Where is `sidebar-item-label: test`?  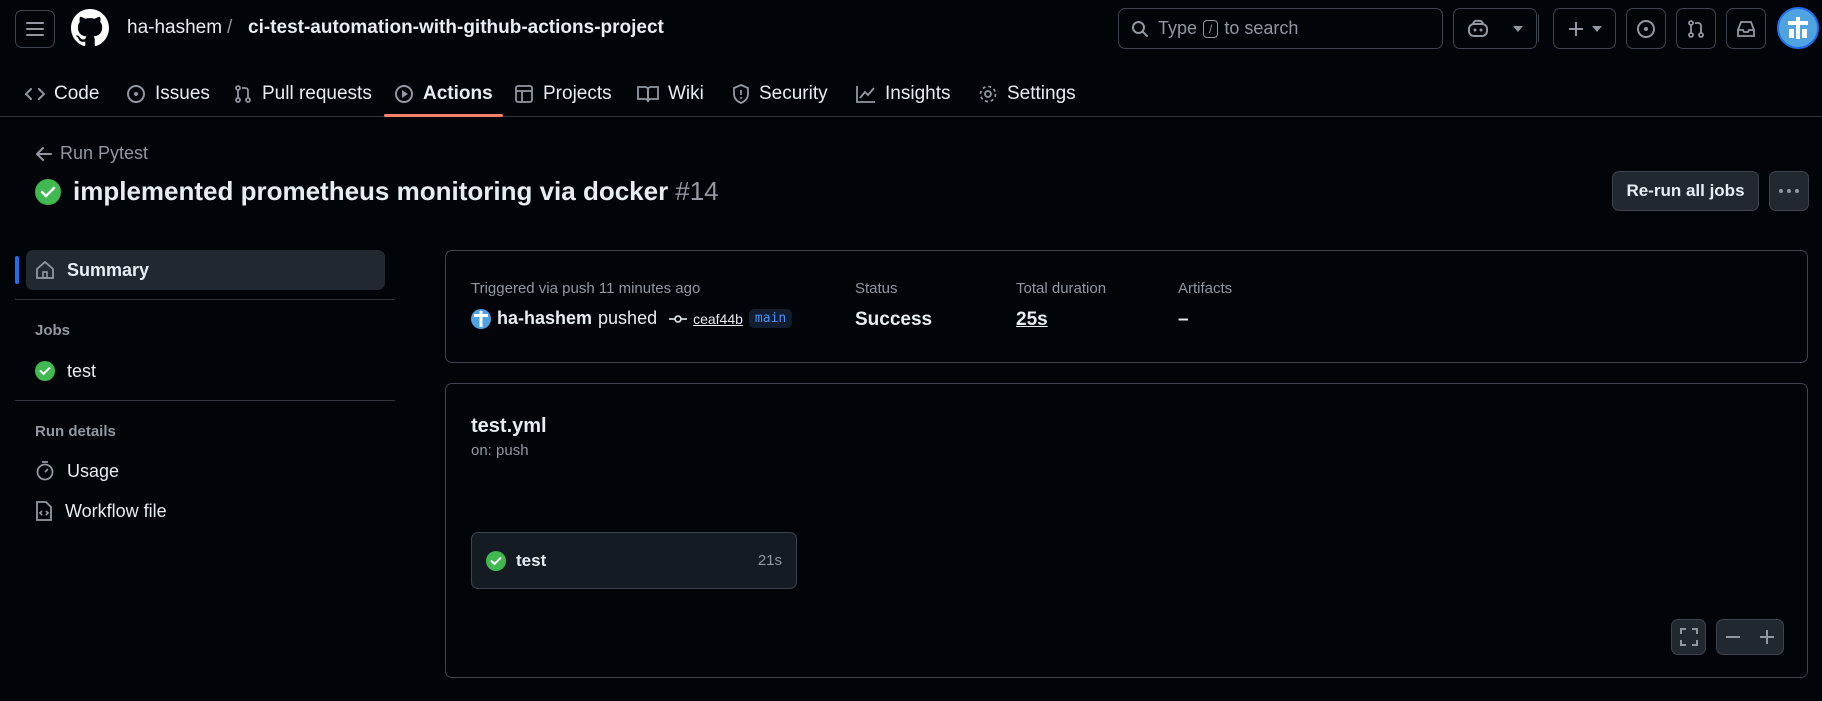 sidebar-item-label: test is located at coordinates (82, 370).